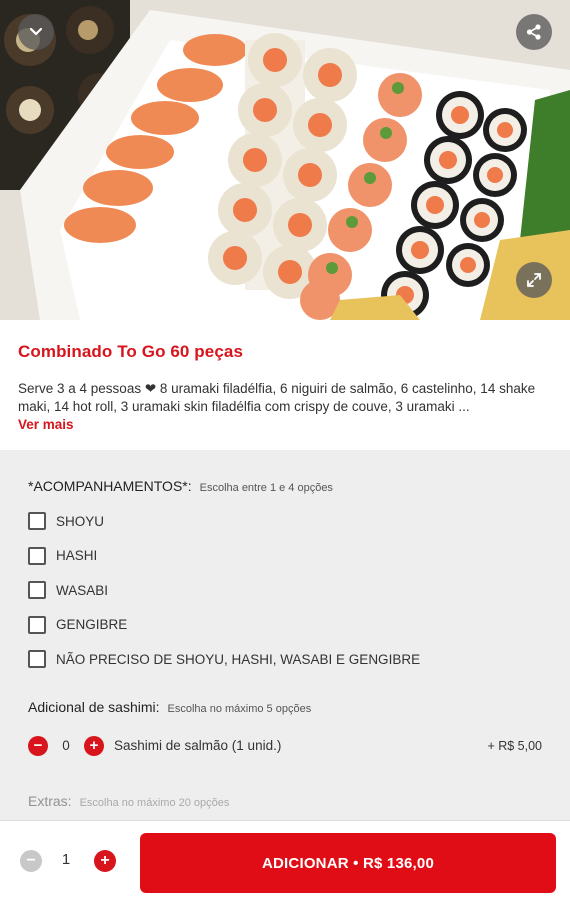  I want to click on option-wasabi: WASABI, so click(285, 590).